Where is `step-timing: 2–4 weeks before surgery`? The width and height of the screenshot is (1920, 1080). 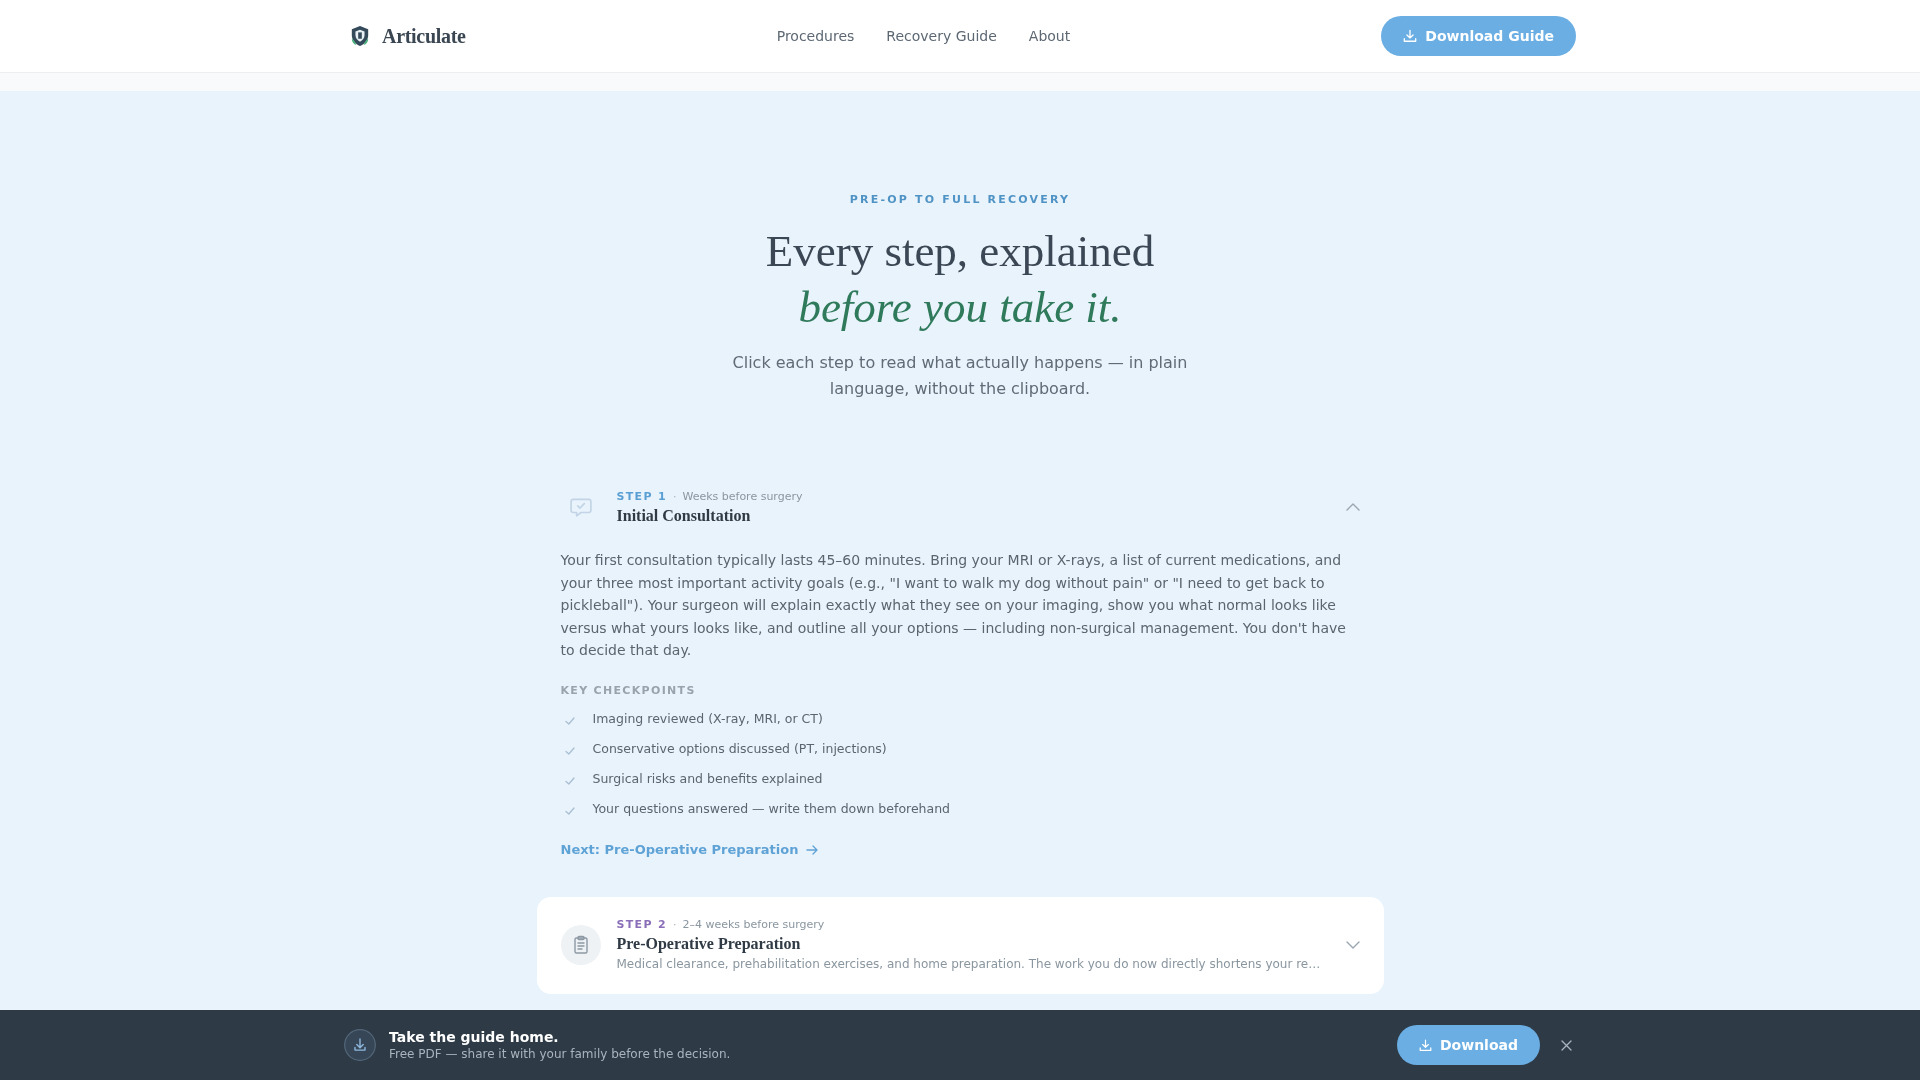
step-timing: 2–4 weeks before surgery is located at coordinates (753, 924).